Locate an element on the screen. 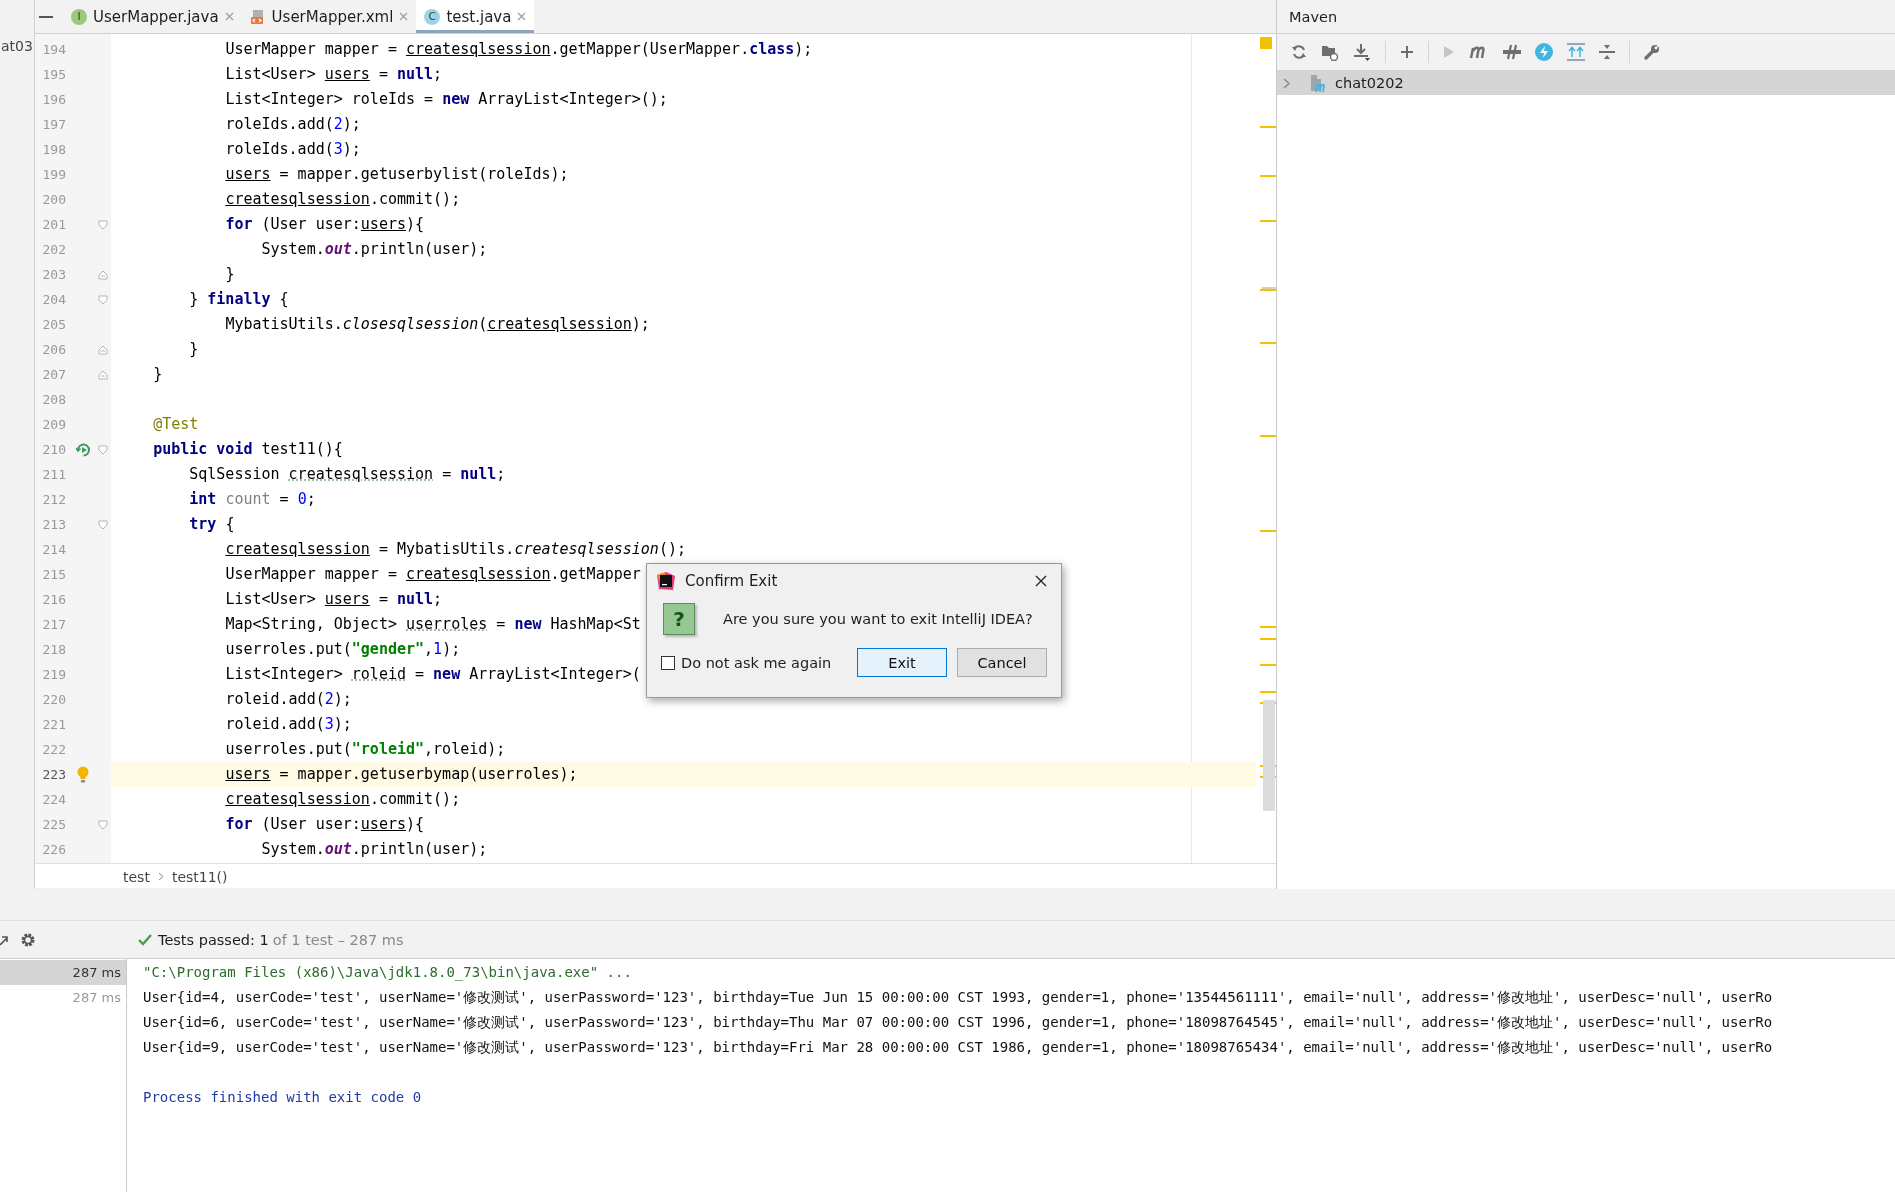  maven-project-icon is located at coordinates (1318, 83).